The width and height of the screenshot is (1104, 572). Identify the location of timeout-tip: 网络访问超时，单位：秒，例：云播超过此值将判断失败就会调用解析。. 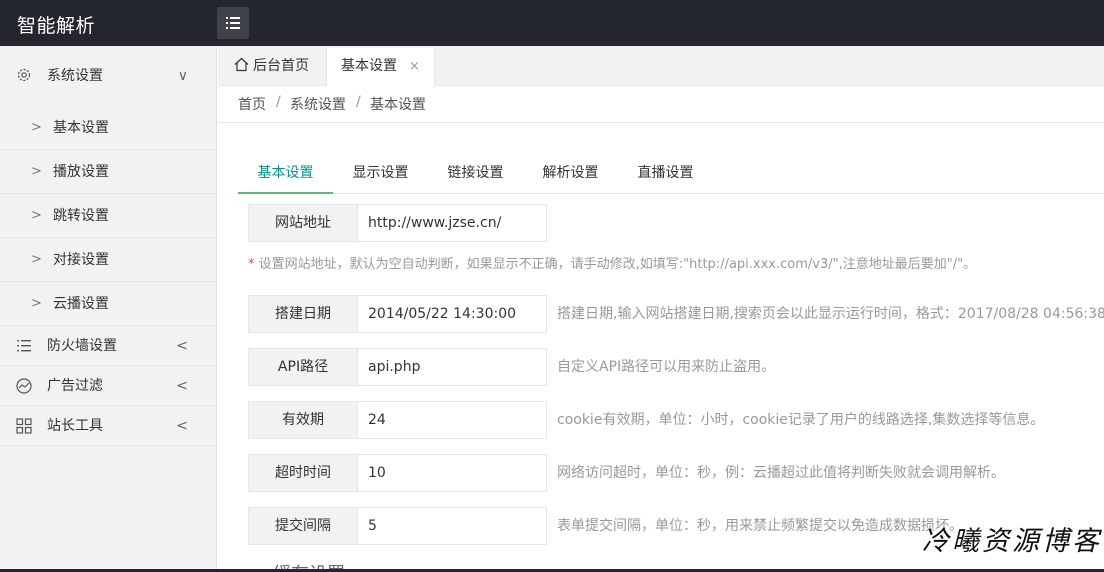
(781, 473).